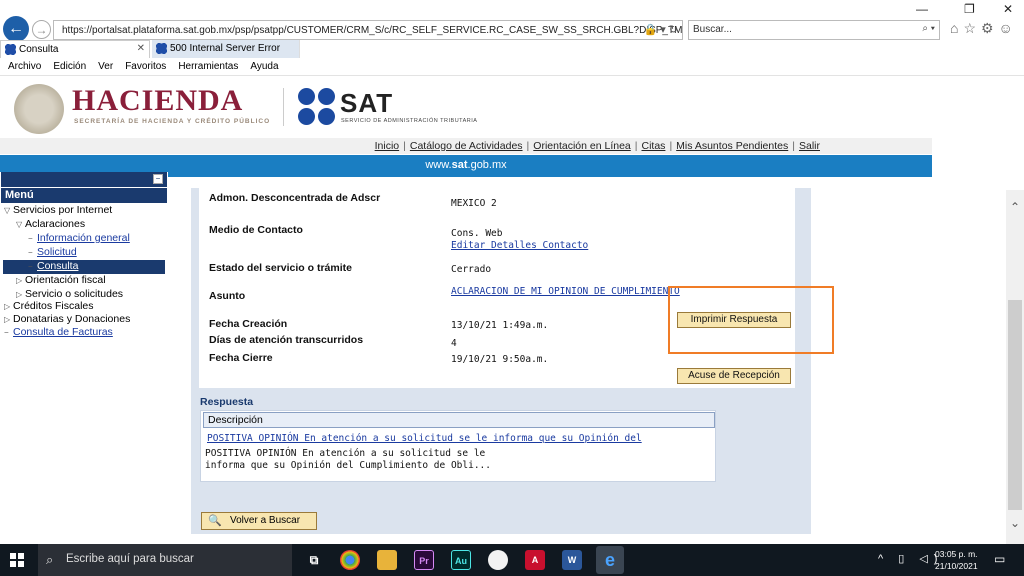 The height and width of the screenshot is (576, 1024). Describe the element at coordinates (7, 210) in the screenshot. I see `expanded-icon: ▽` at that location.